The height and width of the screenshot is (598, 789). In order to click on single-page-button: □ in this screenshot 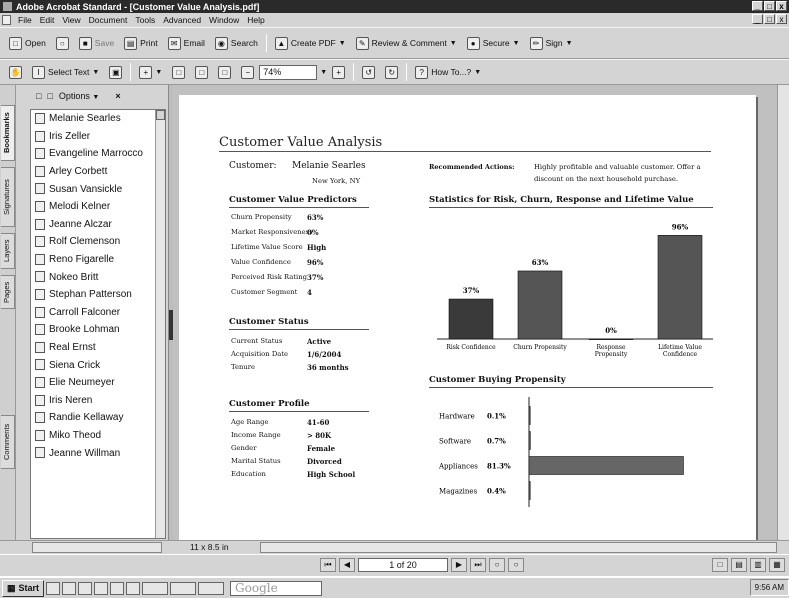, I will do `click(720, 565)`.